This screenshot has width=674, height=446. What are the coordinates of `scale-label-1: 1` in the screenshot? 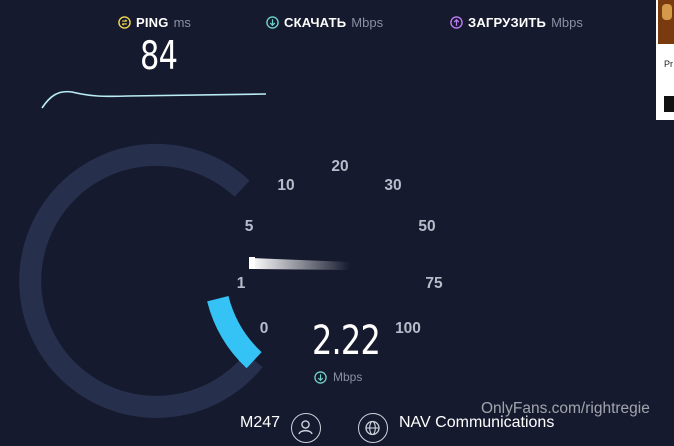 It's located at (241, 283).